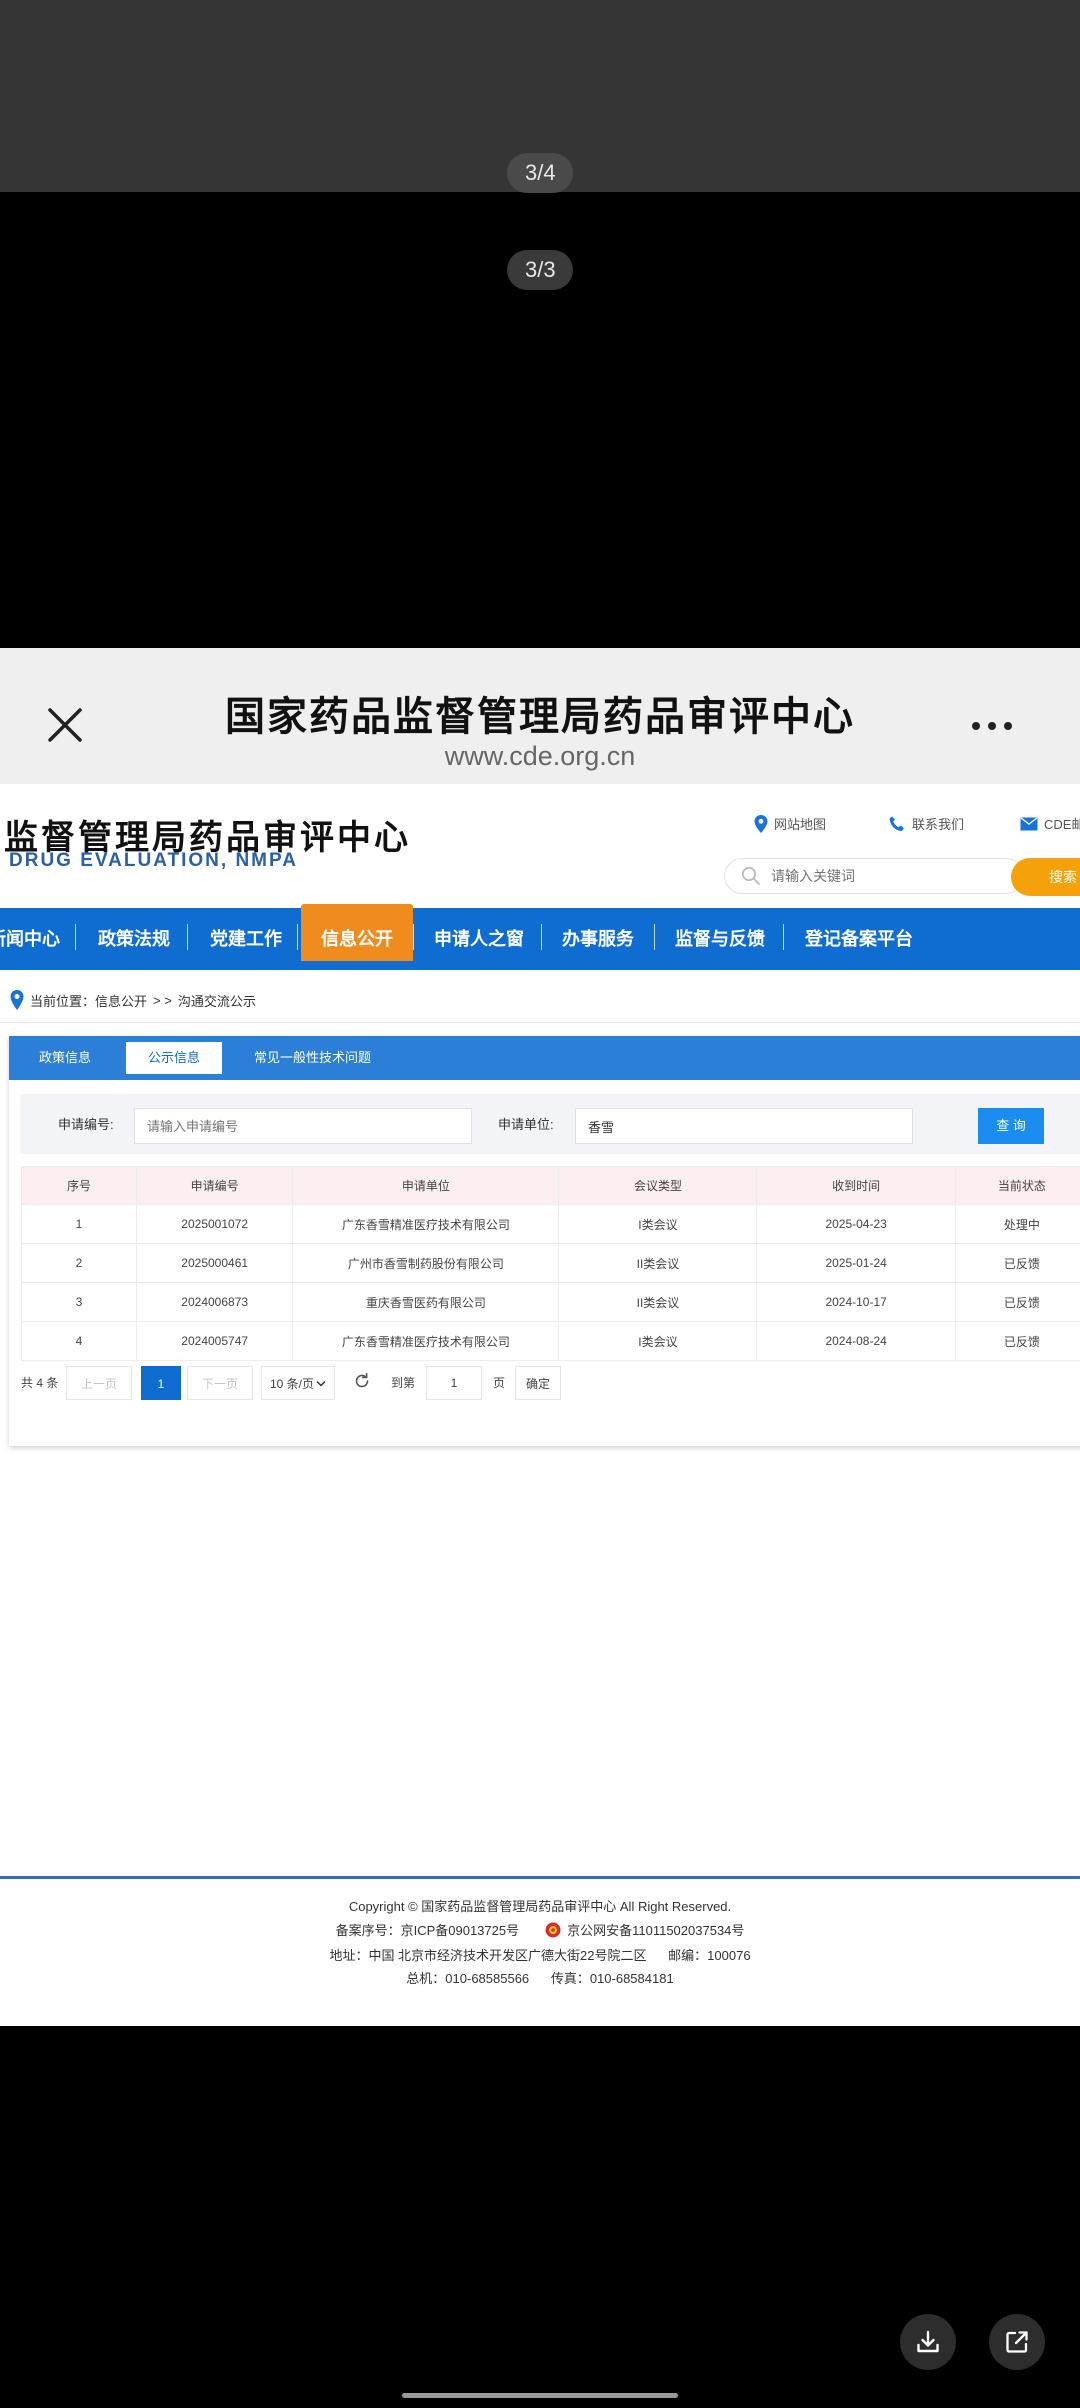 This screenshot has height=2408, width=1080. What do you see at coordinates (79, 1185) in the screenshot?
I see `col-header-index: 序号` at bounding box center [79, 1185].